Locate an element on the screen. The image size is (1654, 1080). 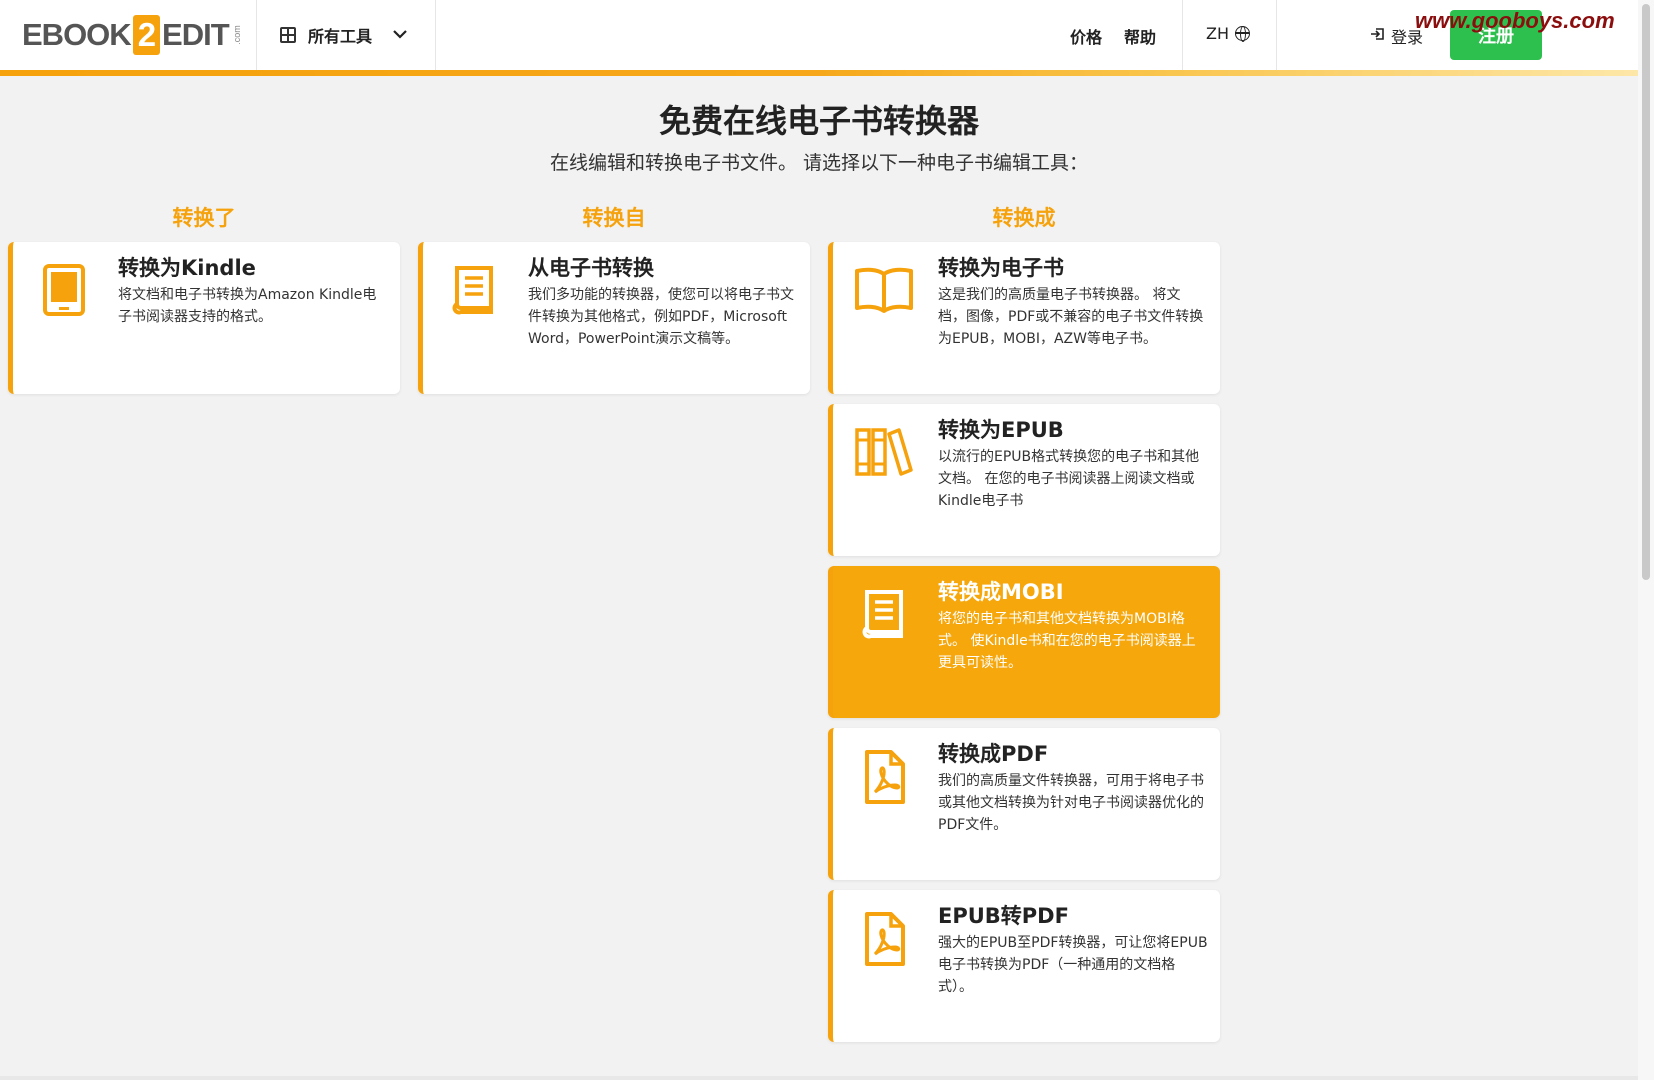
card-title: 从电子书转换 is located at coordinates (591, 268).